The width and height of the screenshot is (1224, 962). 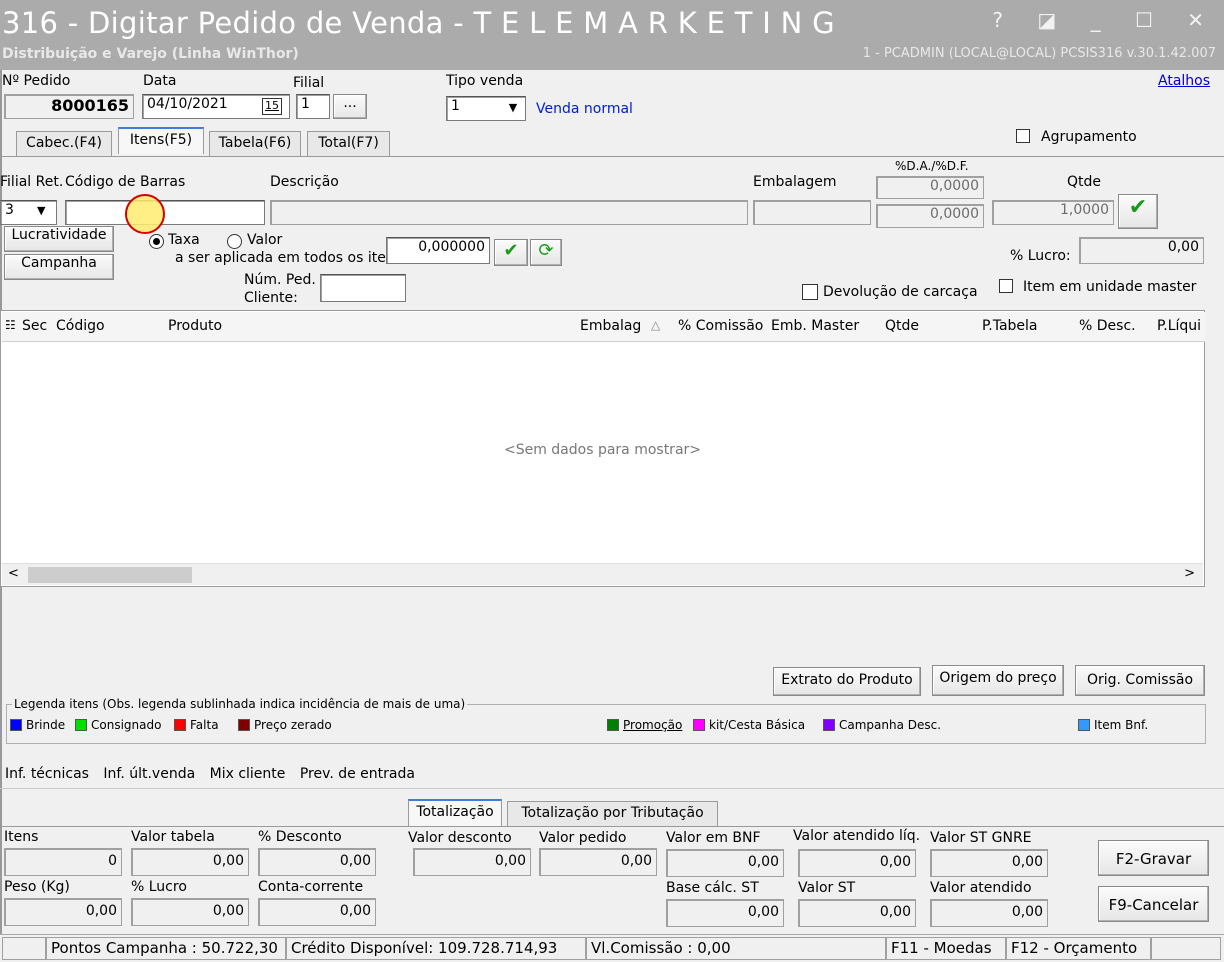 I want to click on window-controls: ? ◪ _ ☐ ✕, so click(x=1105, y=20).